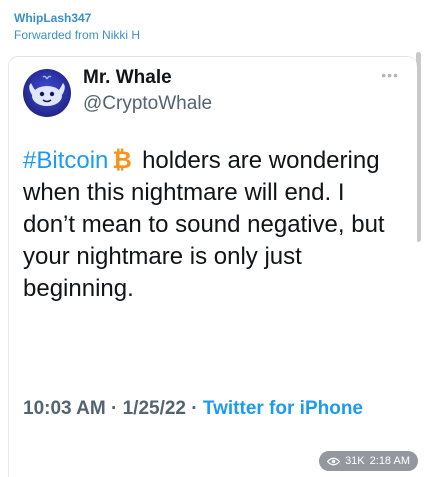 The width and height of the screenshot is (424, 477). Describe the element at coordinates (389, 461) in the screenshot. I see `message-time: 2:18 AM` at that location.